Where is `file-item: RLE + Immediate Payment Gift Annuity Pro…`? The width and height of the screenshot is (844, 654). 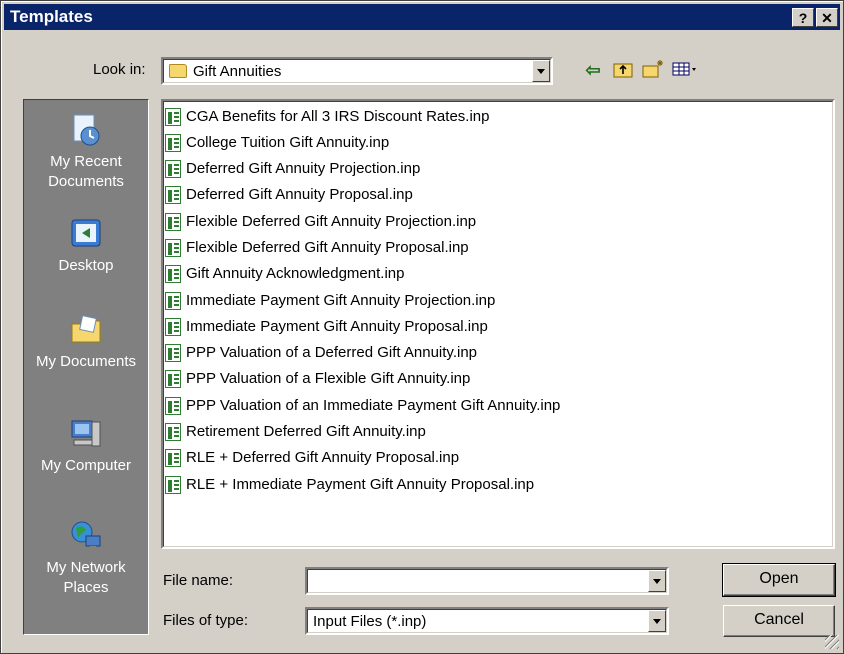 file-item: RLE + Immediate Payment Gift Annuity Pro… is located at coordinates (349, 485).